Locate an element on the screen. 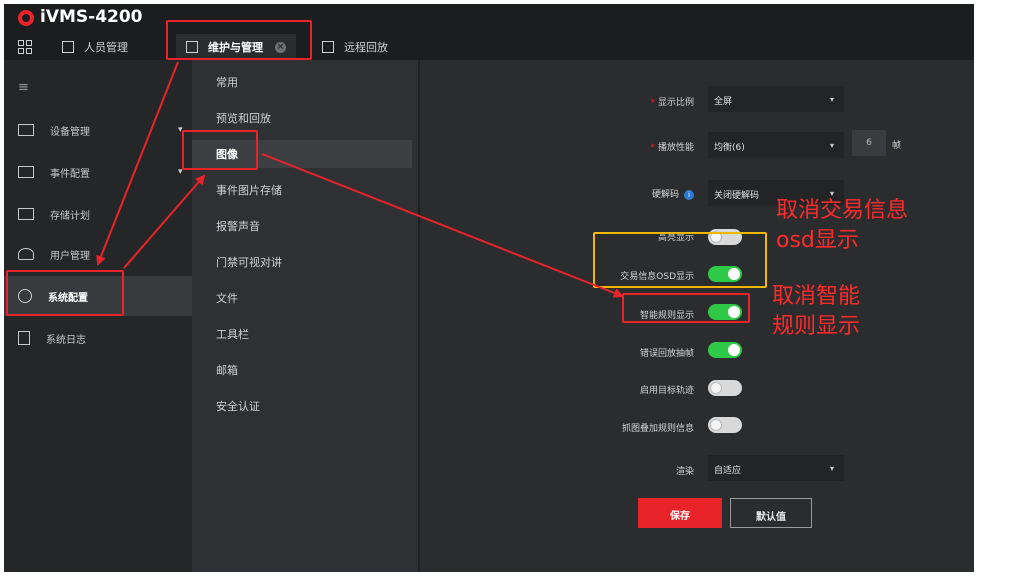  playback-performance-select: 均衡(6) ▾ is located at coordinates (776, 145).